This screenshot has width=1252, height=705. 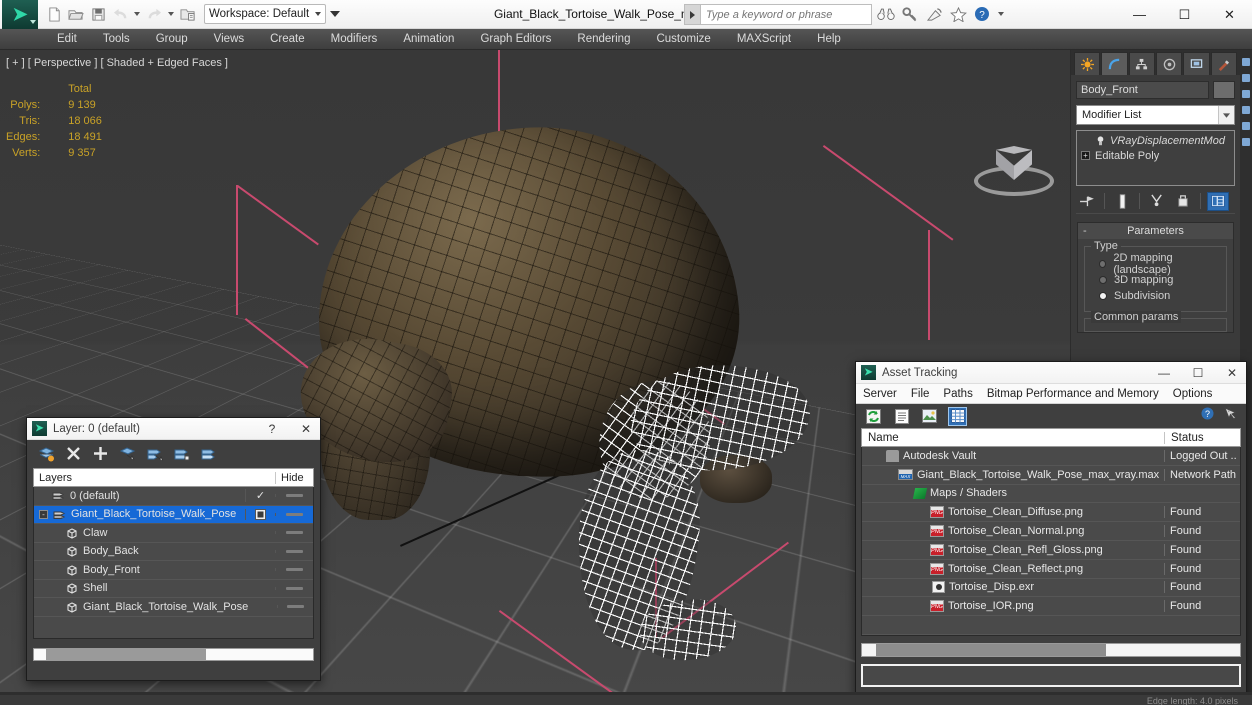 What do you see at coordinates (958, 14) in the screenshot?
I see `star-icon` at bounding box center [958, 14].